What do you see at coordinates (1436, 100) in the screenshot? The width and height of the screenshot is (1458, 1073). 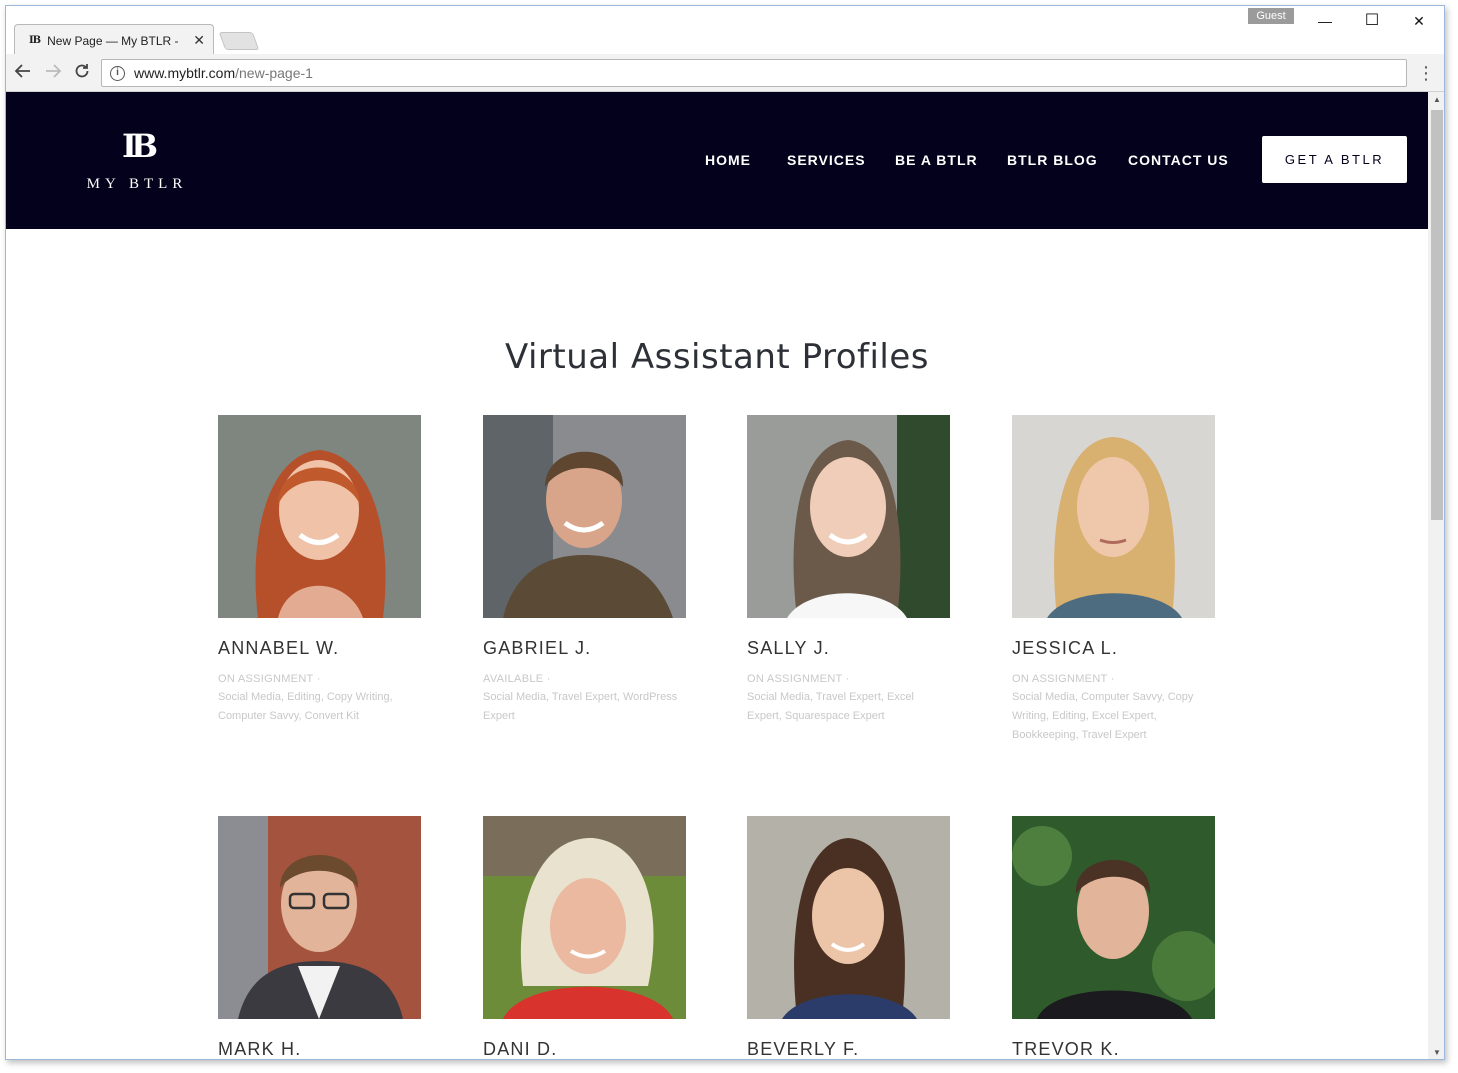 I see `scroll-up-arrow-icon: ▲` at bounding box center [1436, 100].